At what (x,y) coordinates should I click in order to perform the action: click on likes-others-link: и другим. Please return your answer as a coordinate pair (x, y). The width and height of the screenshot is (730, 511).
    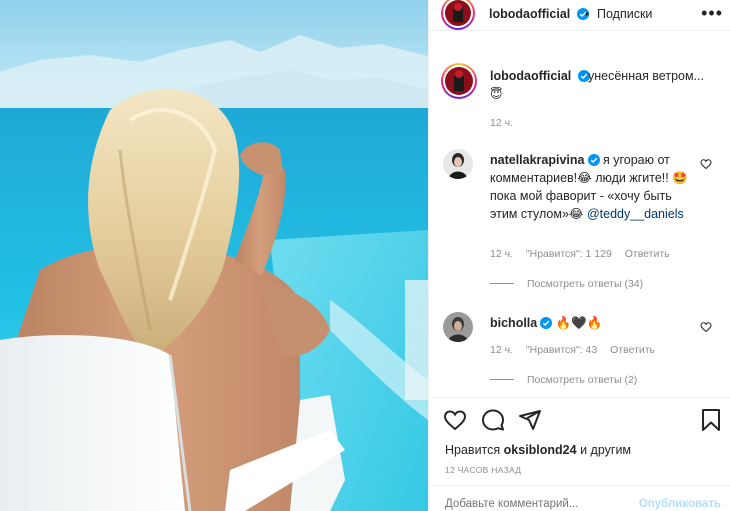
    Looking at the image, I should click on (605, 450).